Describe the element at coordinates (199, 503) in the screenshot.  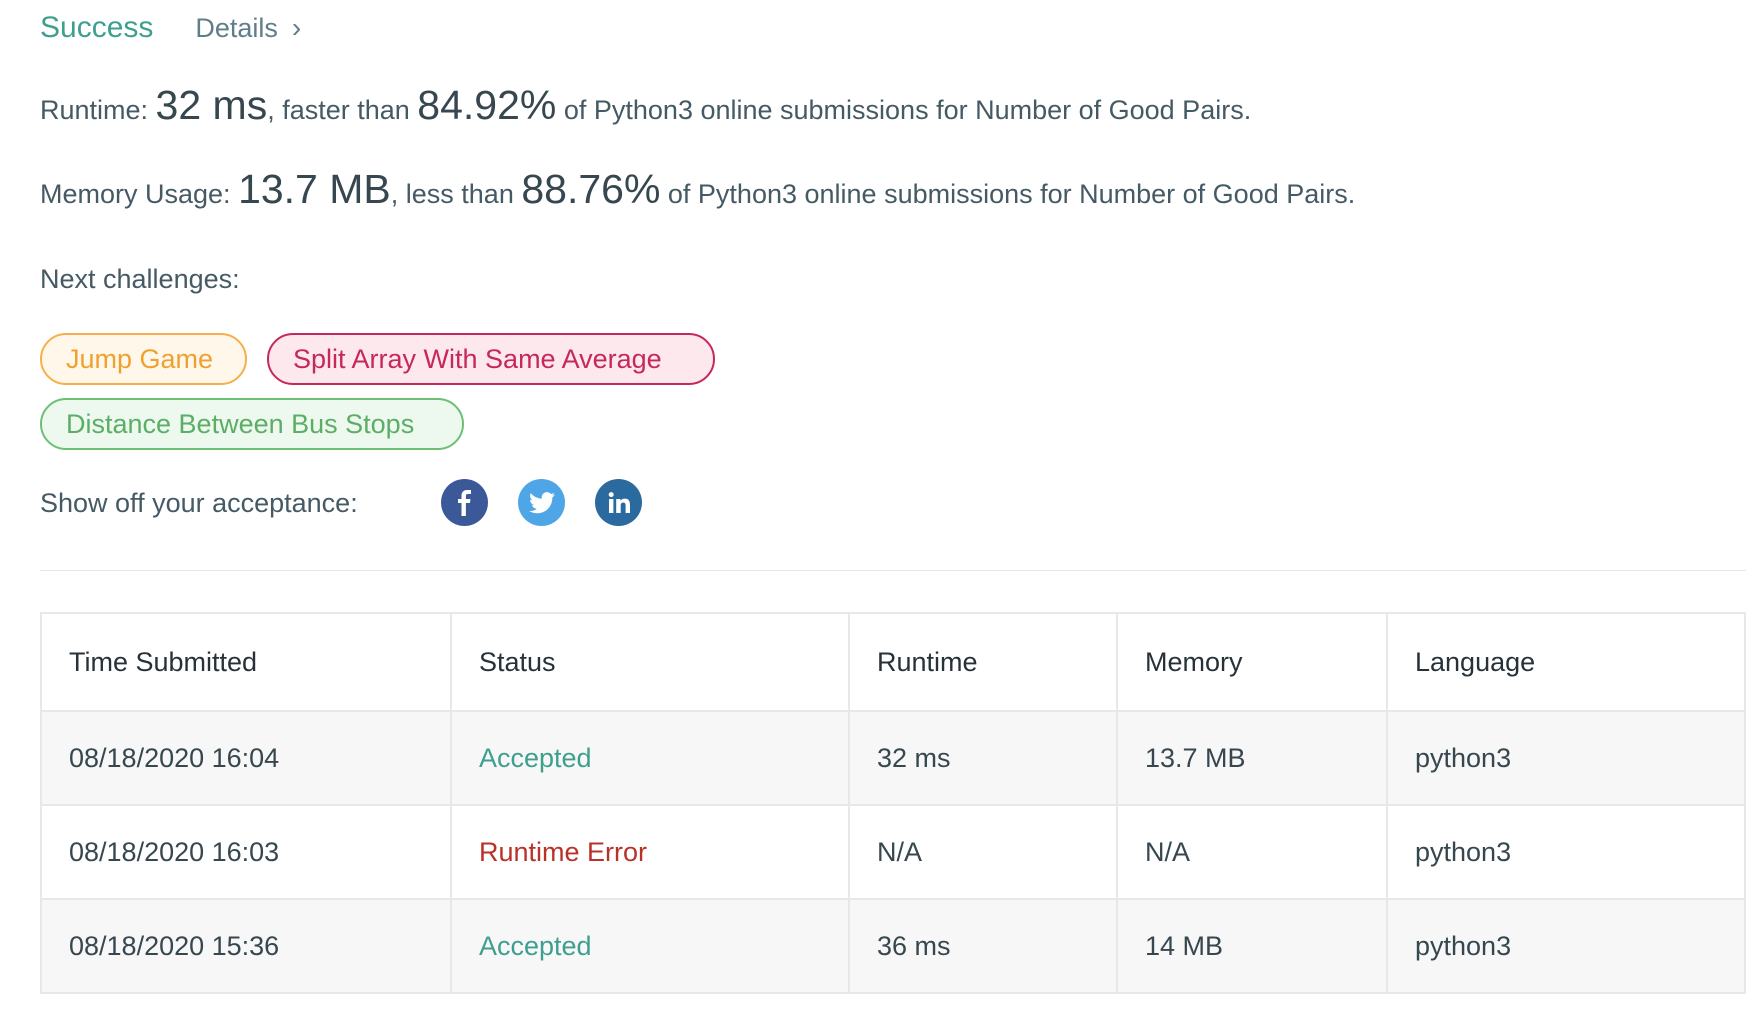
I see `share-label: Show off your acceptance:` at that location.